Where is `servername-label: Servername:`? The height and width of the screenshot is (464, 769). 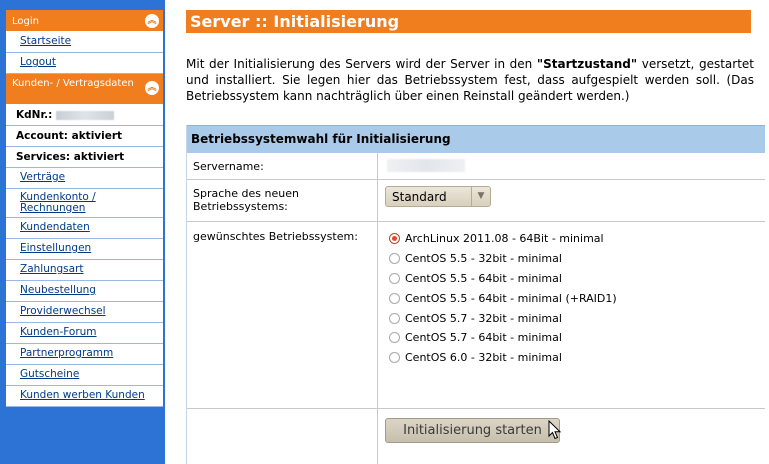
servername-label: Servername: is located at coordinates (228, 166).